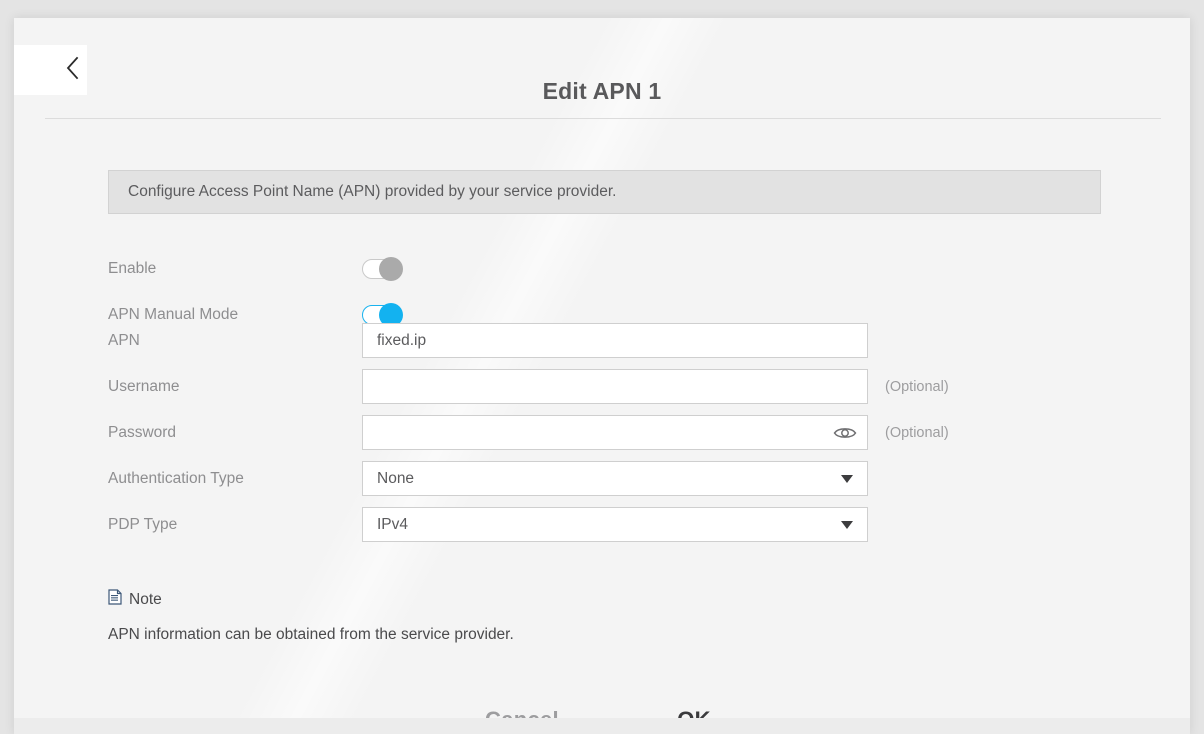  Describe the element at coordinates (615, 386) in the screenshot. I see `username-input` at that location.